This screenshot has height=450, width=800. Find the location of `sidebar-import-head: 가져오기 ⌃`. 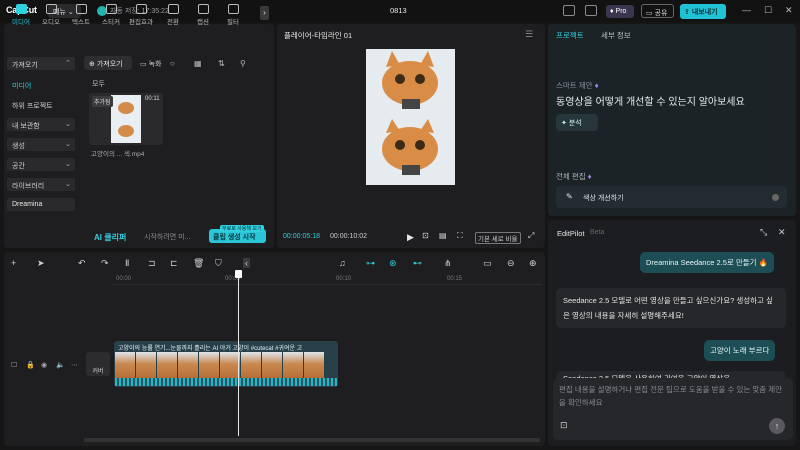

sidebar-import-head: 가져오기 ⌃ is located at coordinates (41, 63).